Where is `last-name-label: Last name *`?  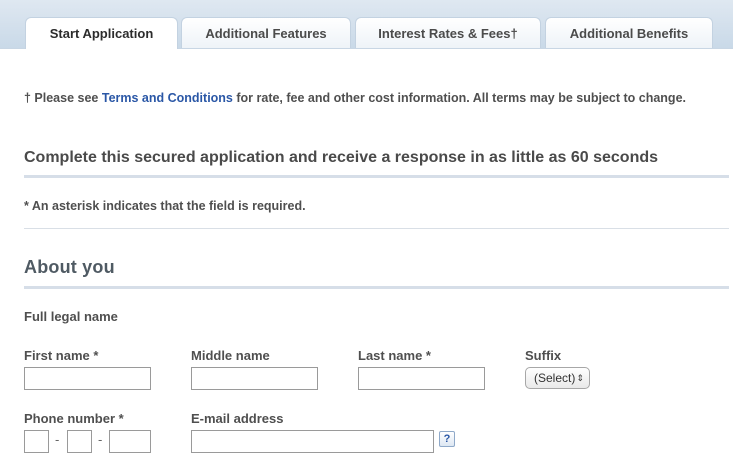
last-name-label: Last name * is located at coordinates (394, 355).